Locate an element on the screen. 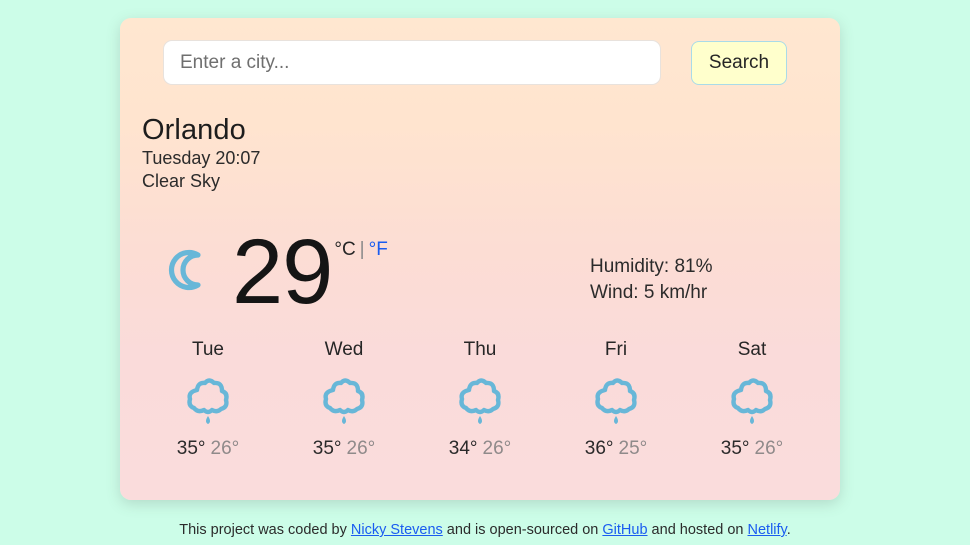 Image resolution: width=970 pixels, height=545 pixels. forecast-day-label: Thu is located at coordinates (480, 349).